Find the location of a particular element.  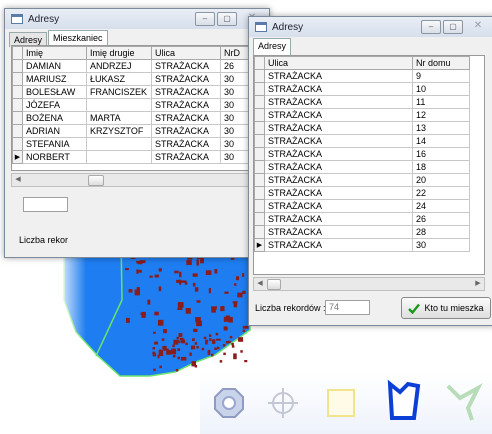

table-cell: BOLESŁAW is located at coordinates (54, 92).